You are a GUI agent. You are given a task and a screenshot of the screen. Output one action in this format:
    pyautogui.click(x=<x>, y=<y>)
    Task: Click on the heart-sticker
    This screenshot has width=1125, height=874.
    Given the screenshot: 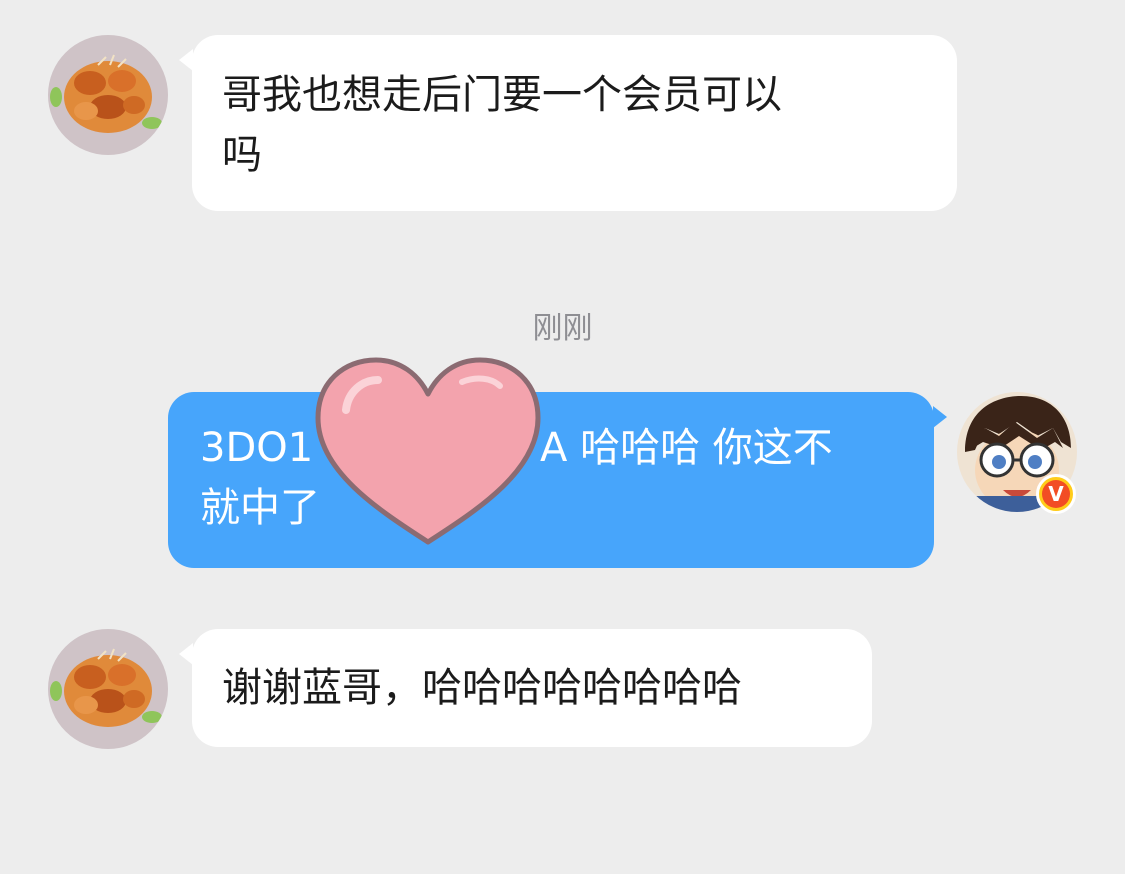 What is the action you would take?
    pyautogui.click(x=428, y=452)
    